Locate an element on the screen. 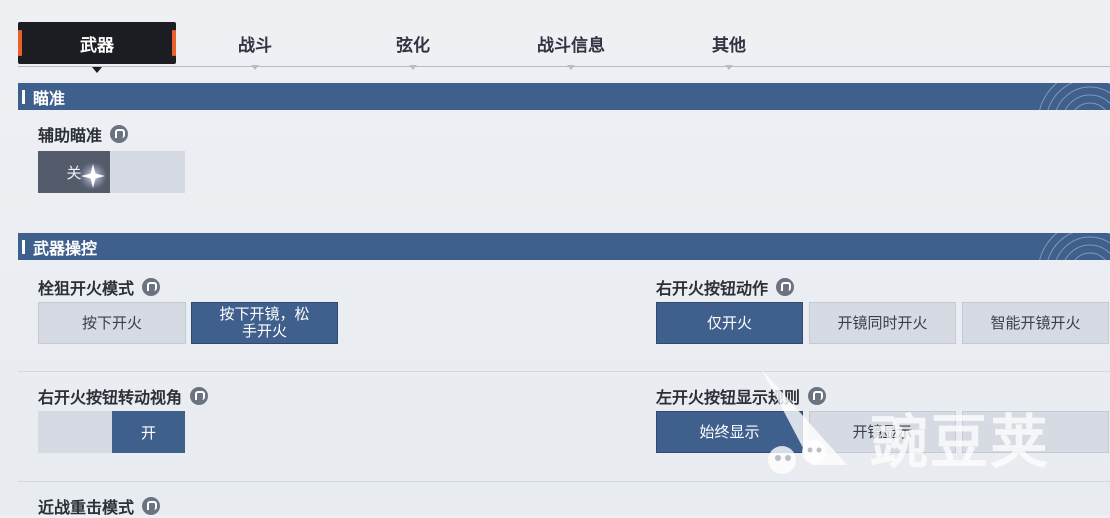 This screenshot has width=1110, height=518. tab-combat-label: 战斗 is located at coordinates (255, 45).